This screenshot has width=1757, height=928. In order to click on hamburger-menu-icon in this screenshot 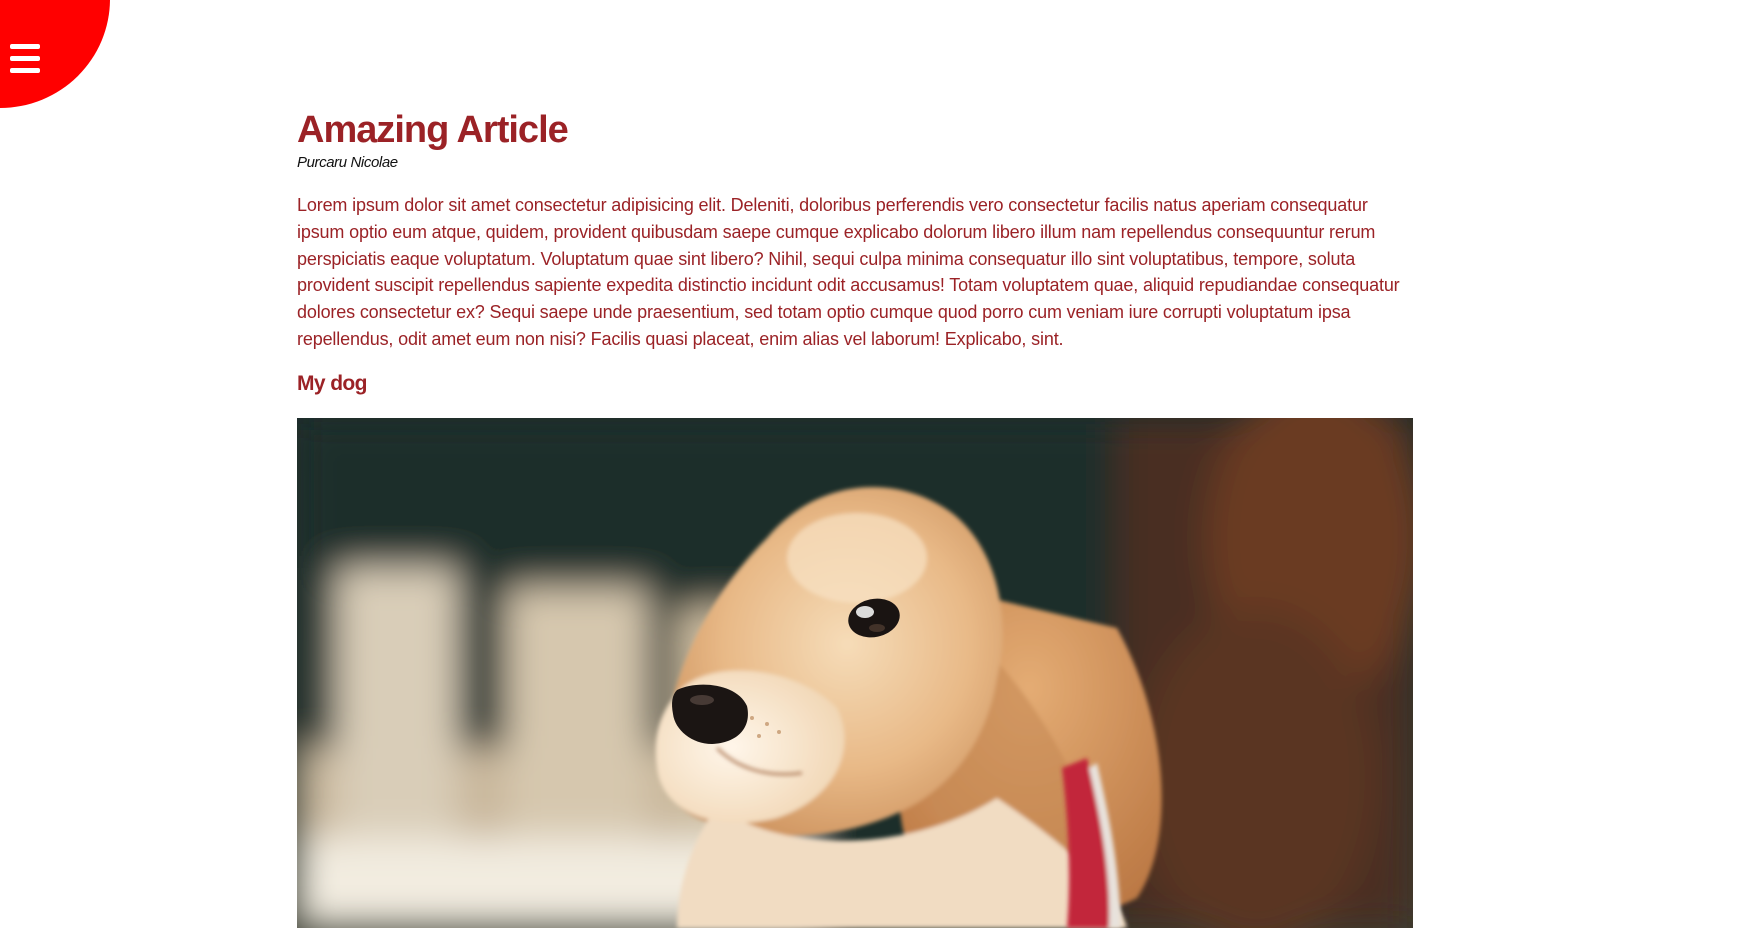, I will do `click(25, 59)`.